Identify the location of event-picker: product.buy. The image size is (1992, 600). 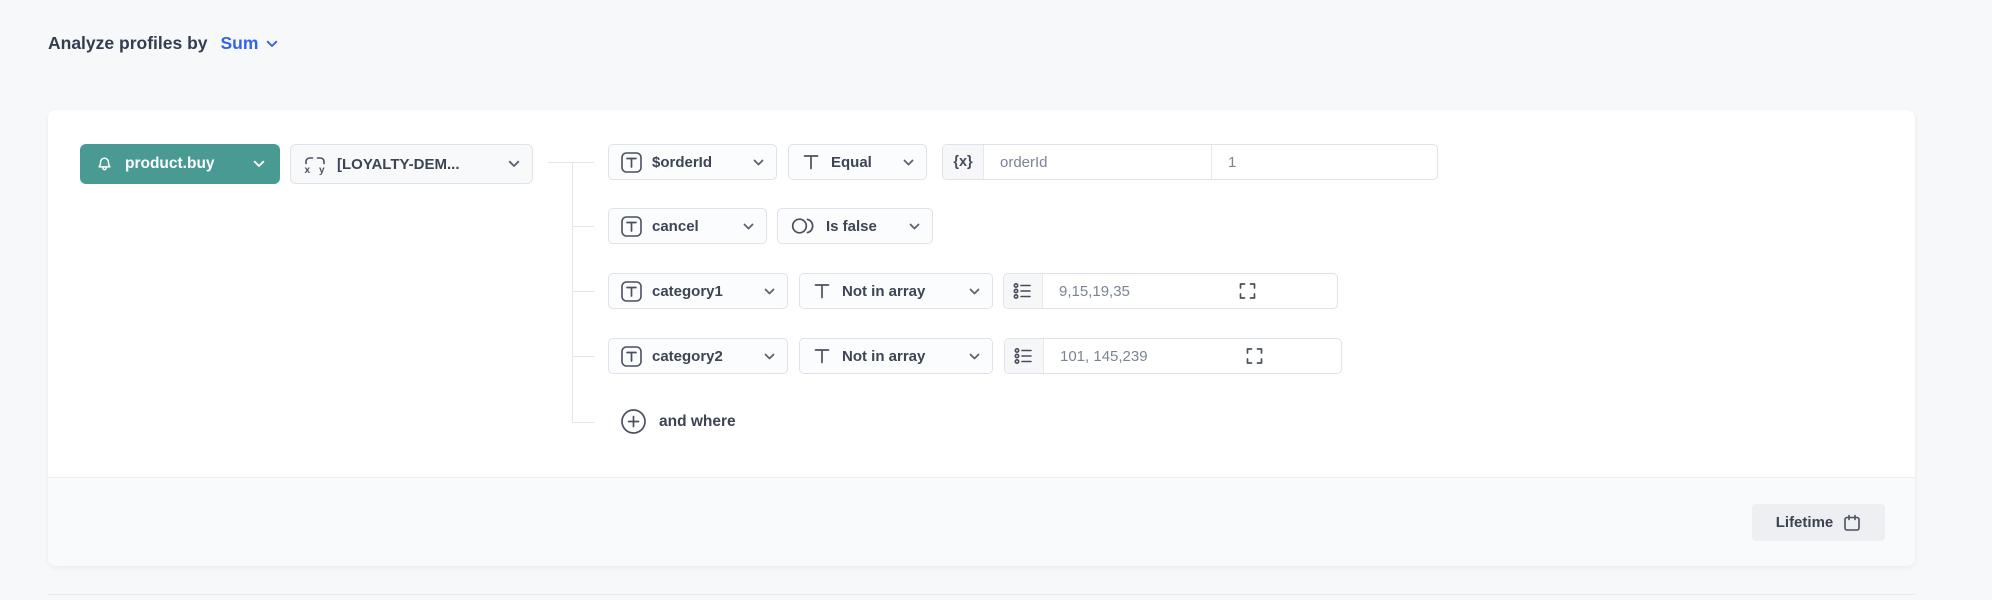
(180, 164).